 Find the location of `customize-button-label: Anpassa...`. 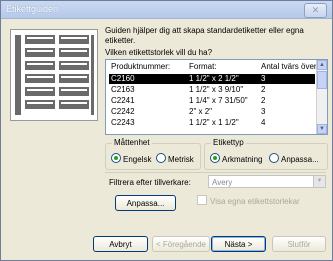

customize-button-label: Anpassa... is located at coordinates (145, 203).